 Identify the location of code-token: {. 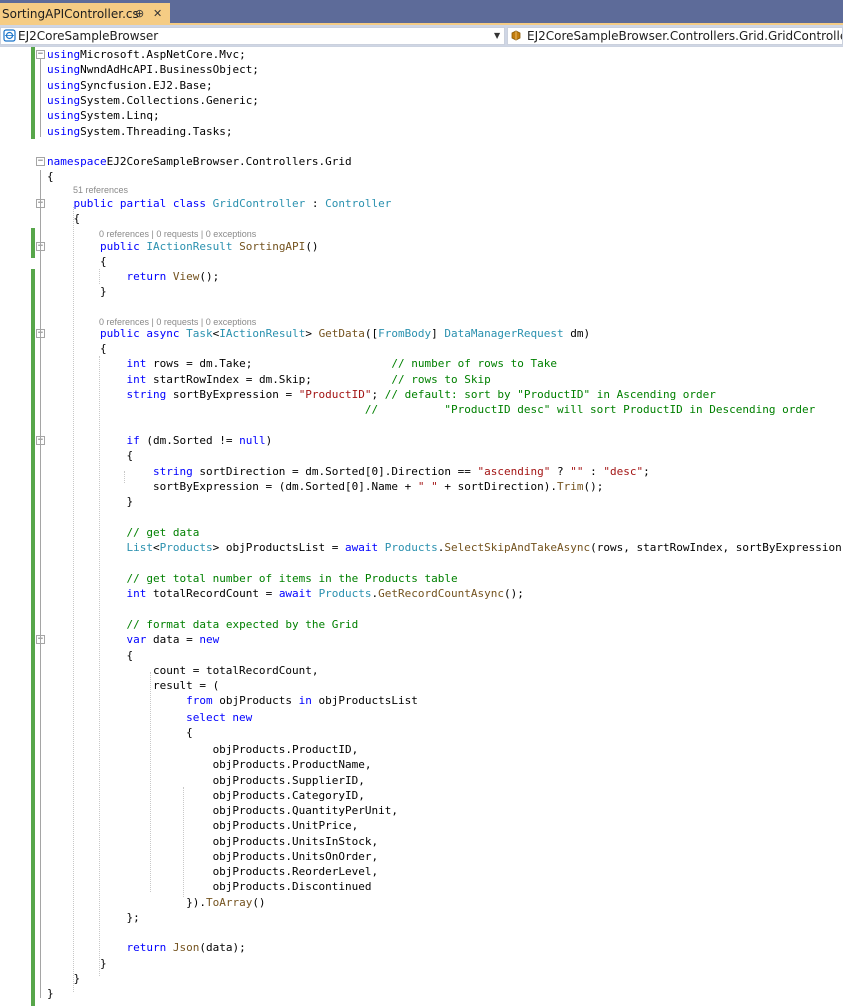
(64, 218).